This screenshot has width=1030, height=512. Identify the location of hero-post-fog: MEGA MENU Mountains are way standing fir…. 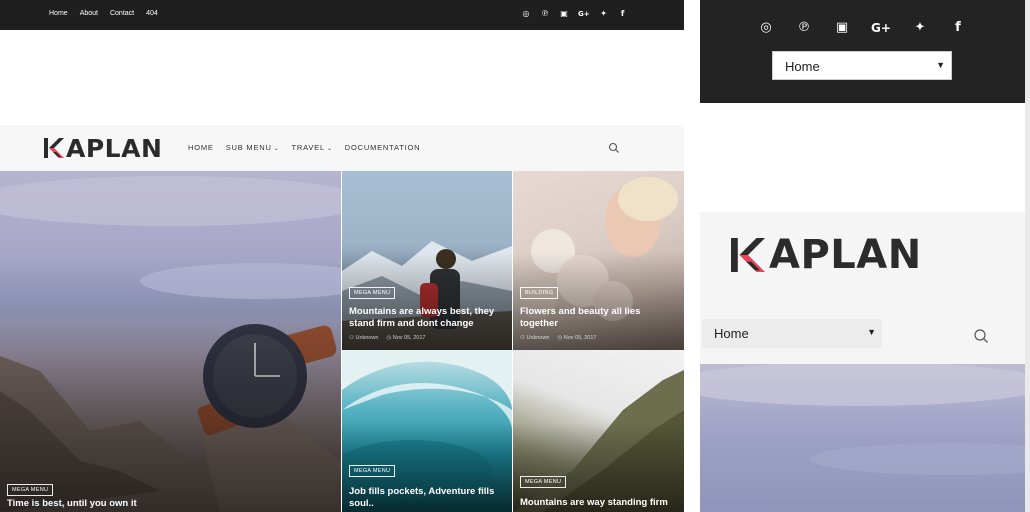
(598, 431).